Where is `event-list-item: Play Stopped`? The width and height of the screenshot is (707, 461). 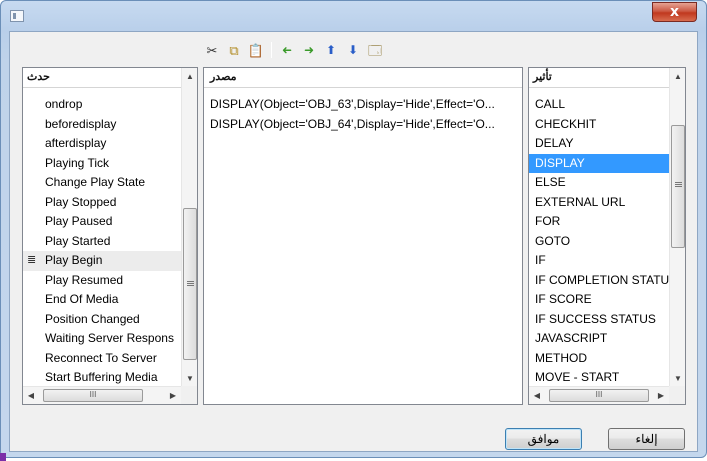 event-list-item: Play Stopped is located at coordinates (102, 203).